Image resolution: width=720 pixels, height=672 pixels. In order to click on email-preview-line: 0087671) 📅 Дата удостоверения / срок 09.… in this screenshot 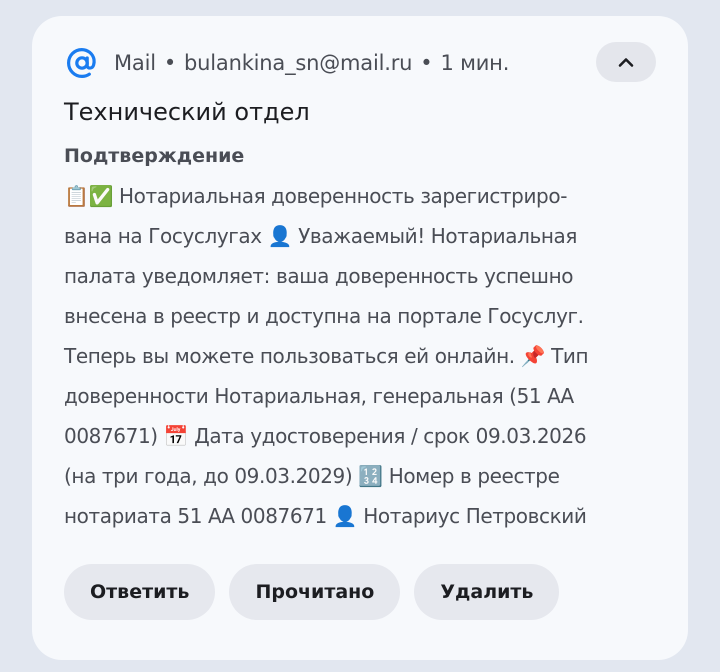, I will do `click(325, 436)`.